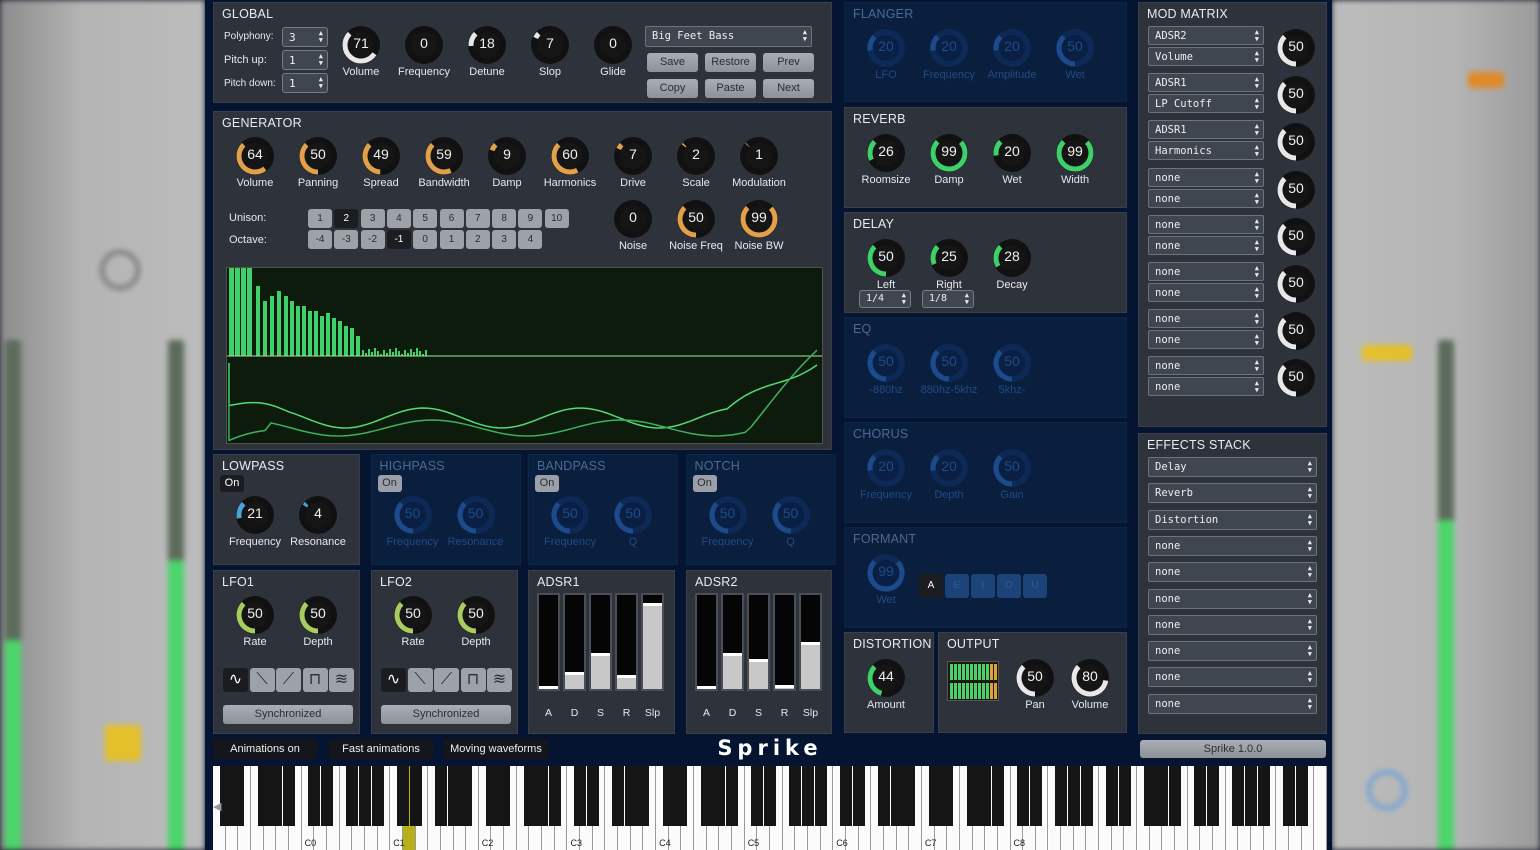 This screenshot has width=1540, height=850. What do you see at coordinates (759, 227) in the screenshot?
I see `noise-noise-bw-knob: 99 Noise BW` at bounding box center [759, 227].